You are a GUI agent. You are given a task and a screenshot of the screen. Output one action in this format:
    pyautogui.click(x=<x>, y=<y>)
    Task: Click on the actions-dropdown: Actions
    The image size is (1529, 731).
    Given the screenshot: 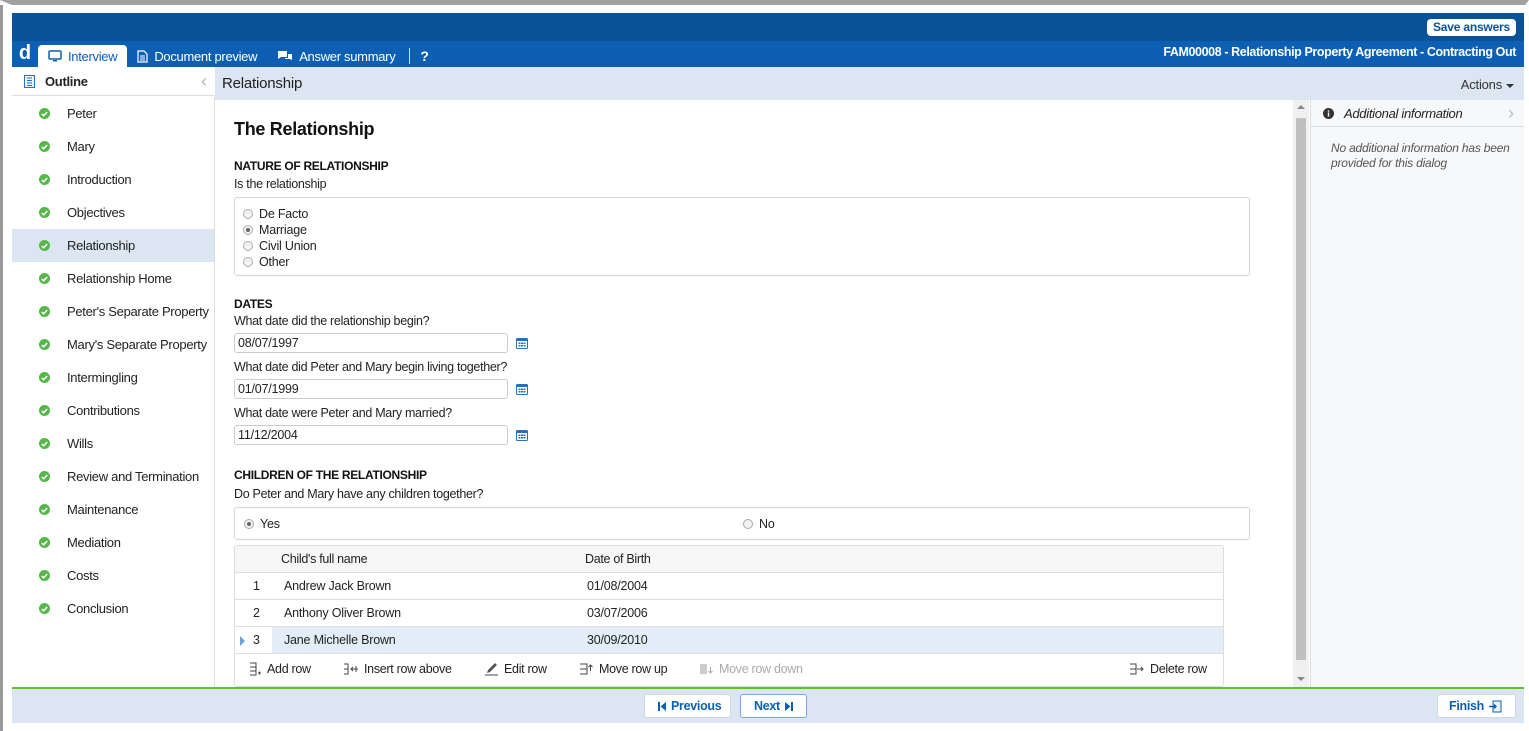 What is the action you would take?
    pyautogui.click(x=1487, y=84)
    